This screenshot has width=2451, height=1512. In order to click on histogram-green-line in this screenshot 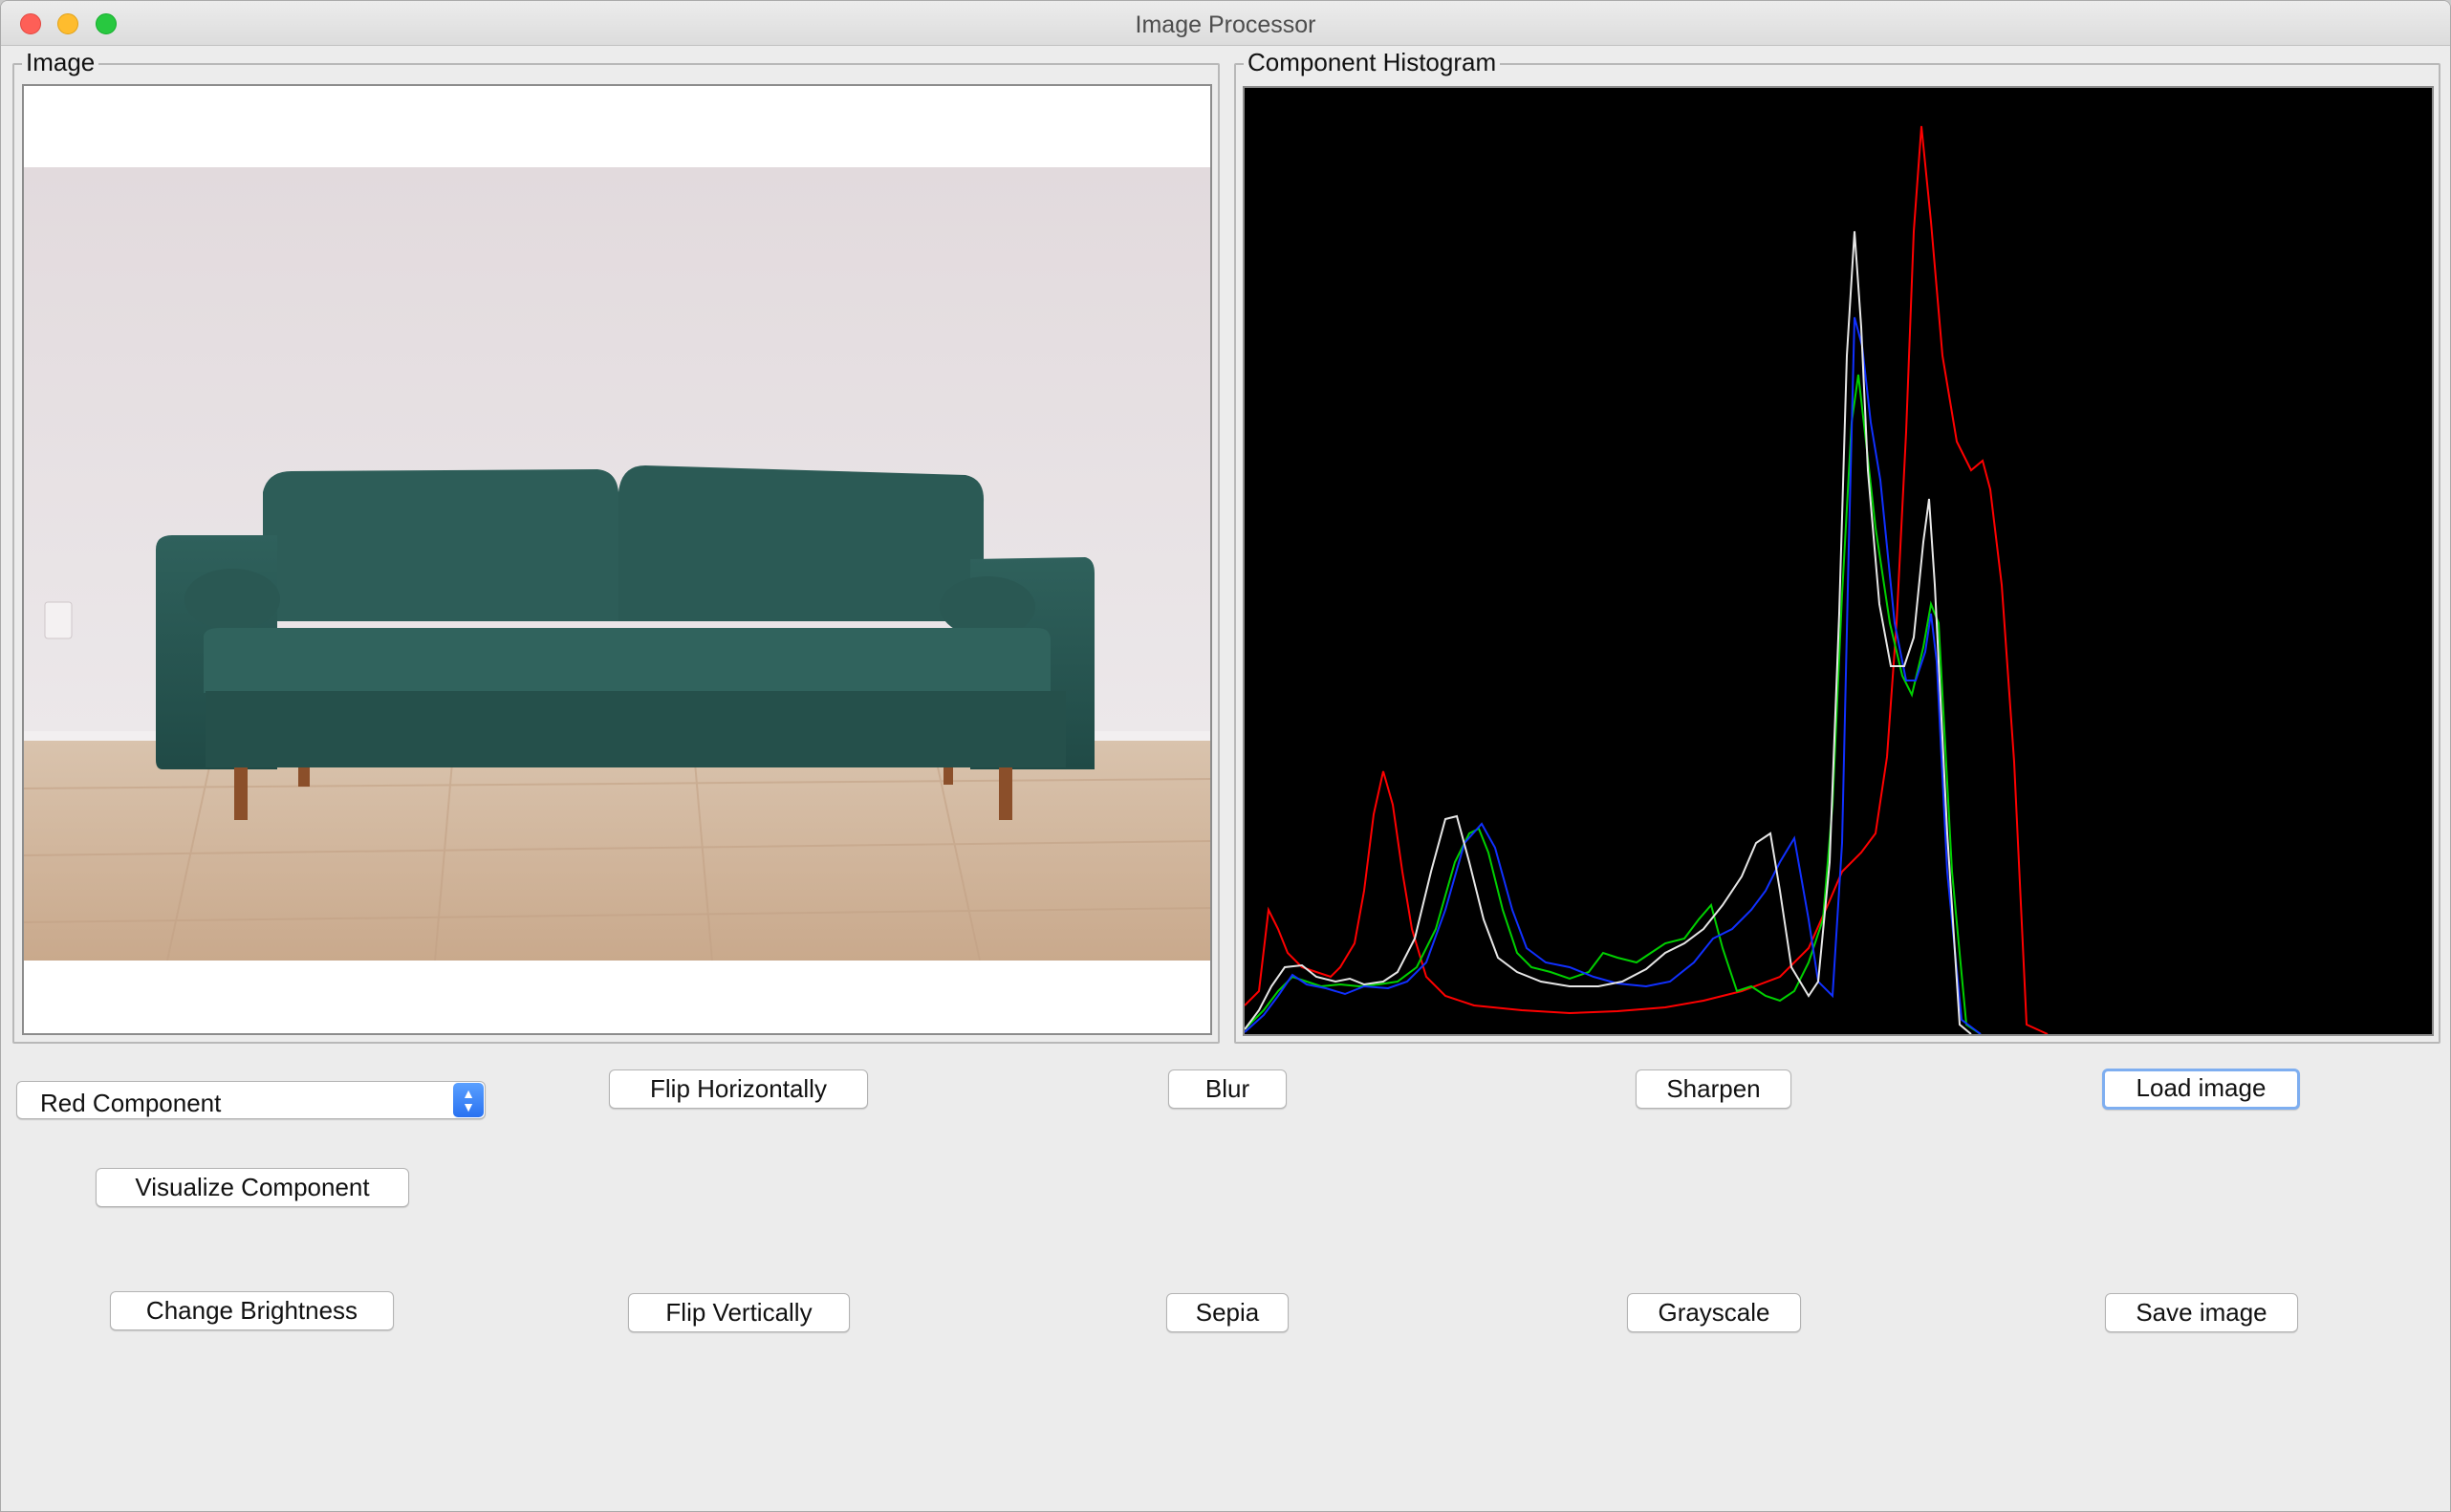, I will do `click(1613, 704)`.